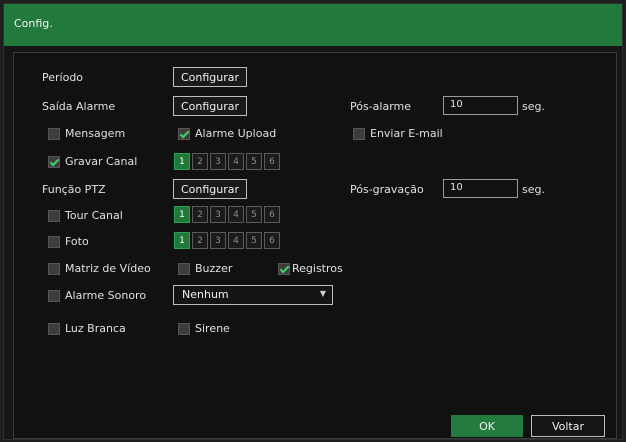  Describe the element at coordinates (253, 295) in the screenshot. I see `alarme-sonoro-select: Nenhum ▼` at that location.